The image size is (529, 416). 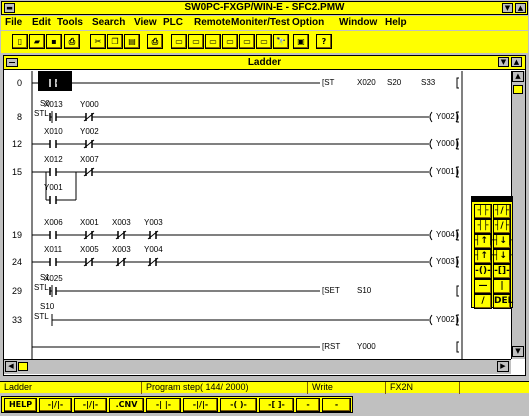 What do you see at coordinates (257, 366) in the screenshot?
I see `horizontal-scrollbar: ◀ ▶` at bounding box center [257, 366].